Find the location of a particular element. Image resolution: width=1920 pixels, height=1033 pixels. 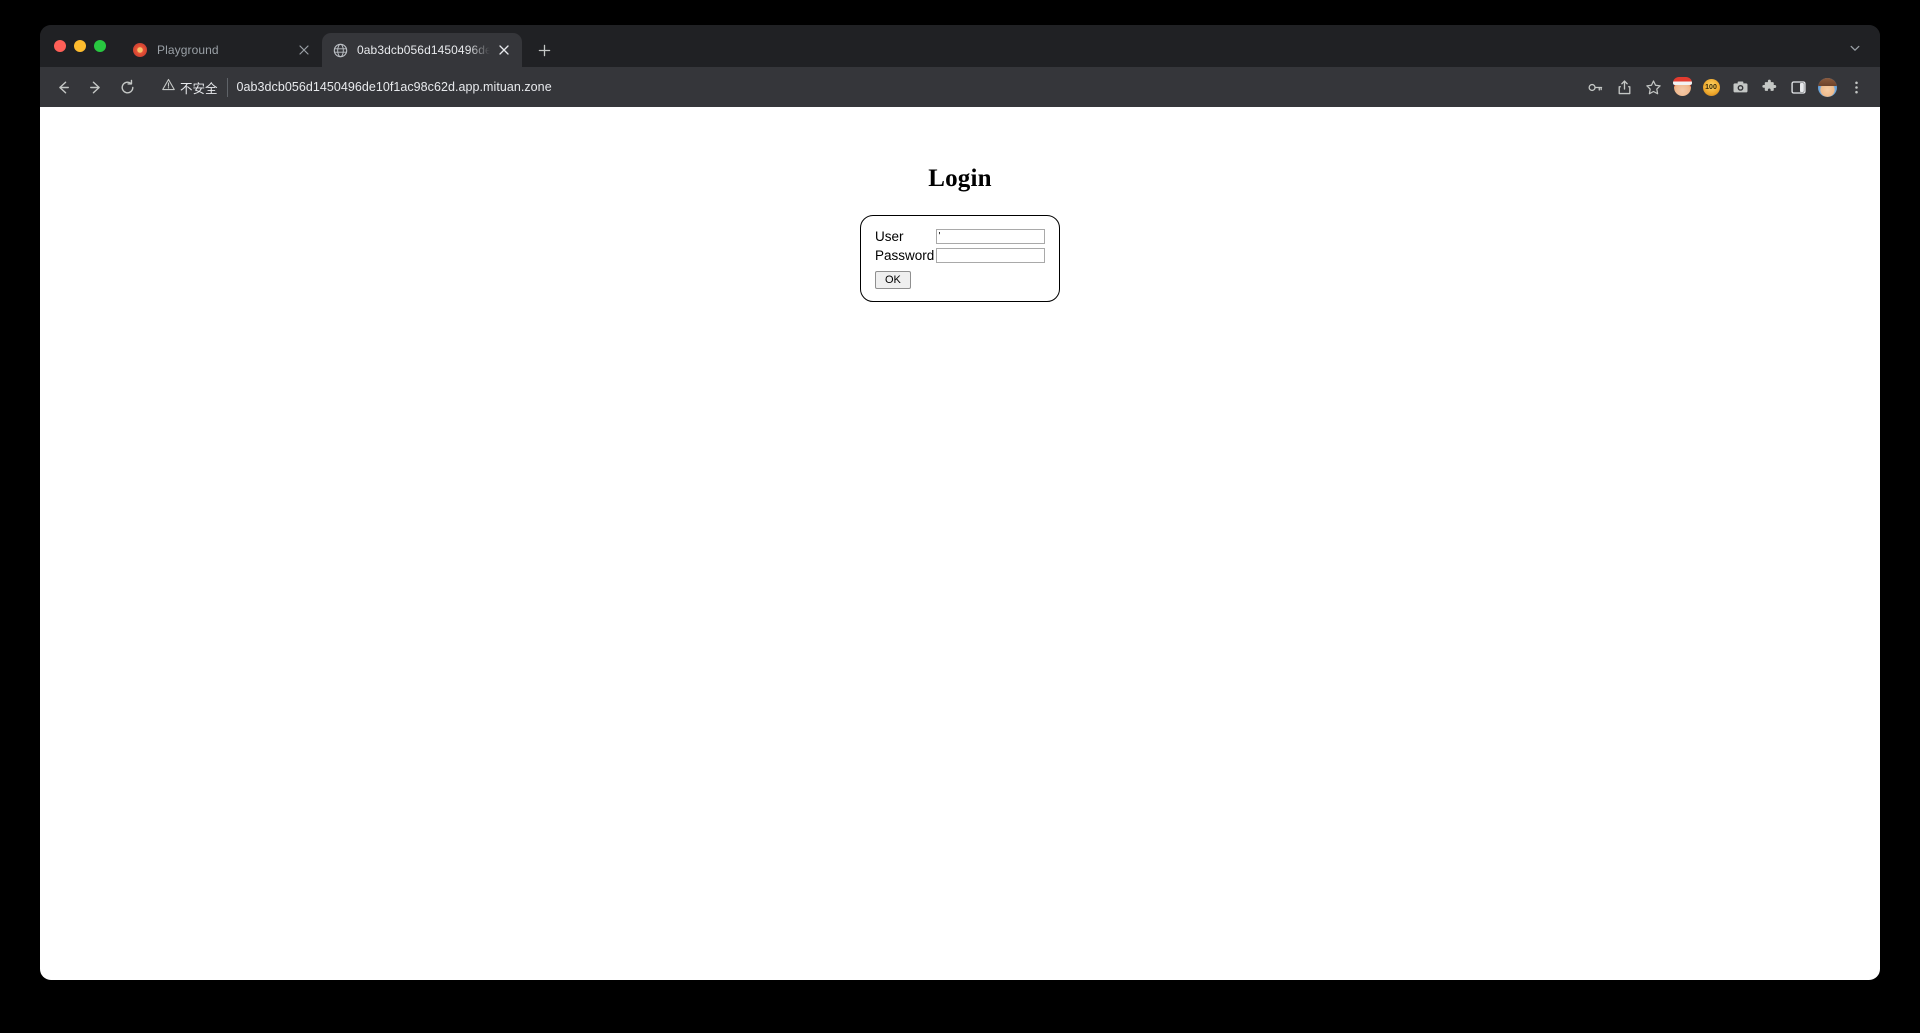

login-form: User Password OK is located at coordinates (960, 259).